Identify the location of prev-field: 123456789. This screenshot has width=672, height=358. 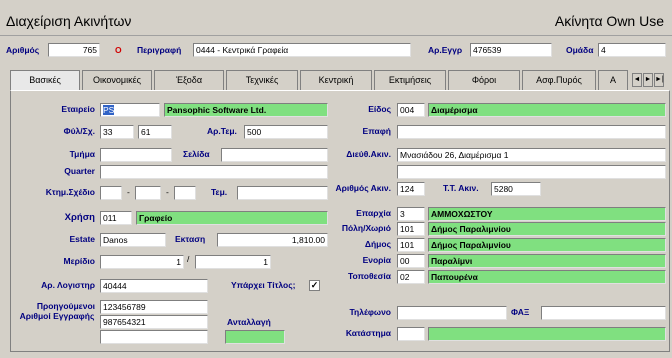
(154, 307).